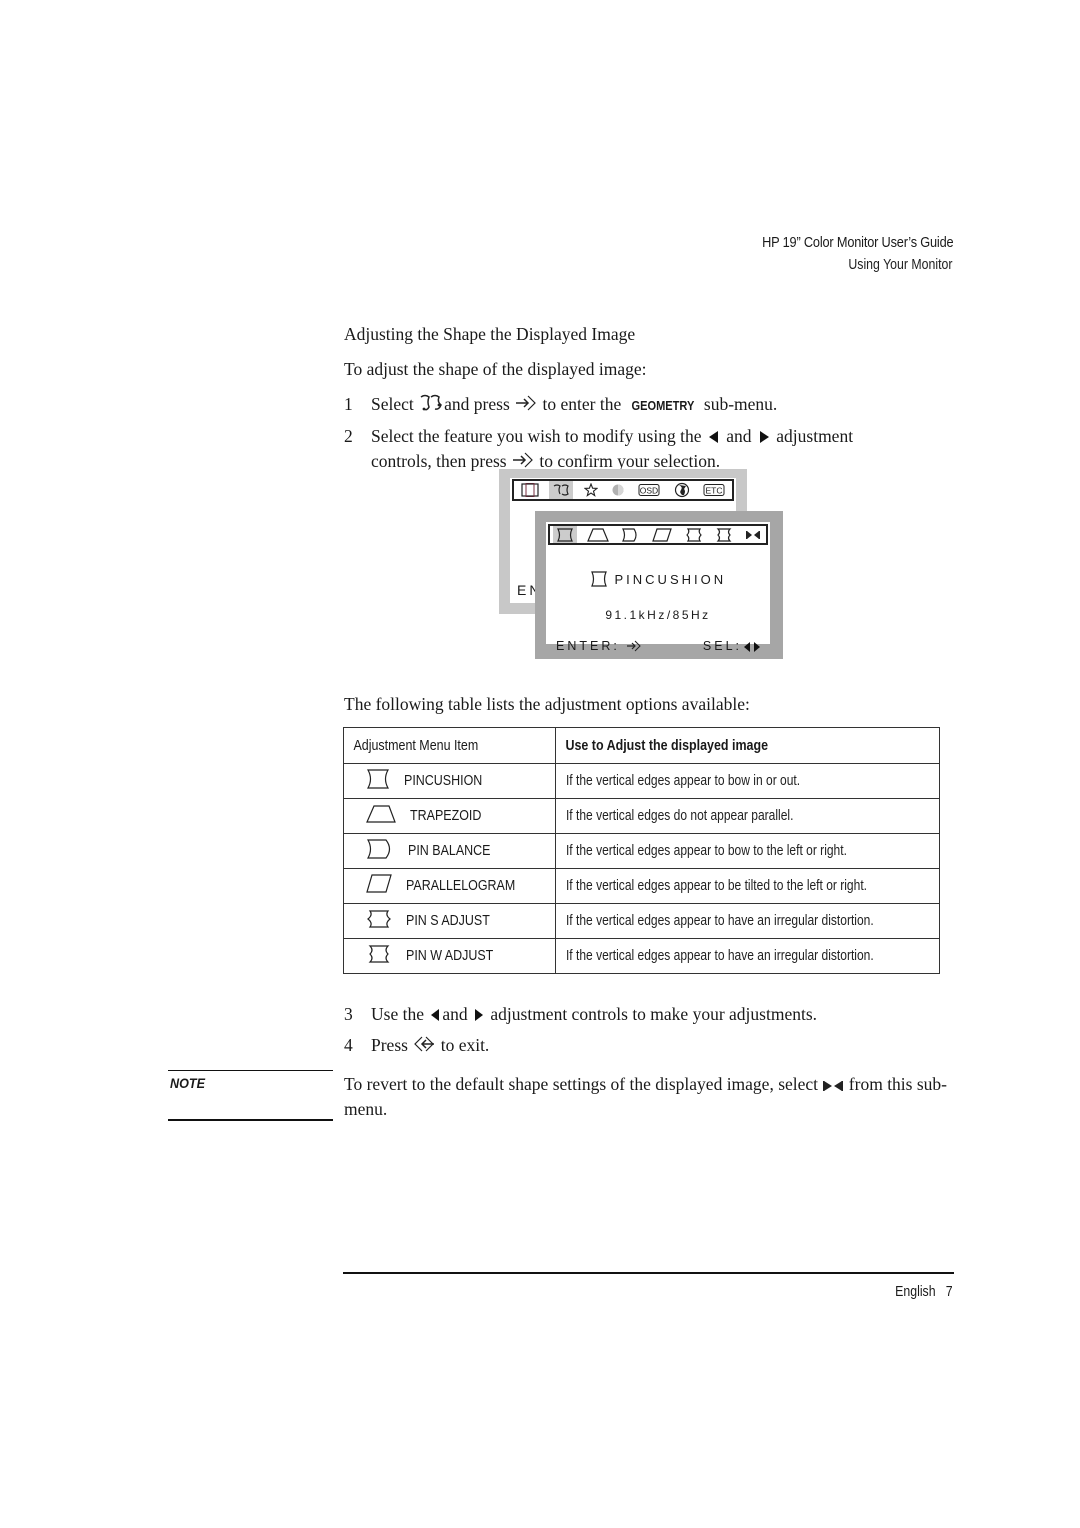 The height and width of the screenshot is (1528, 1080). What do you see at coordinates (630, 461) in the screenshot?
I see `step-text: to confirm your selection.` at bounding box center [630, 461].